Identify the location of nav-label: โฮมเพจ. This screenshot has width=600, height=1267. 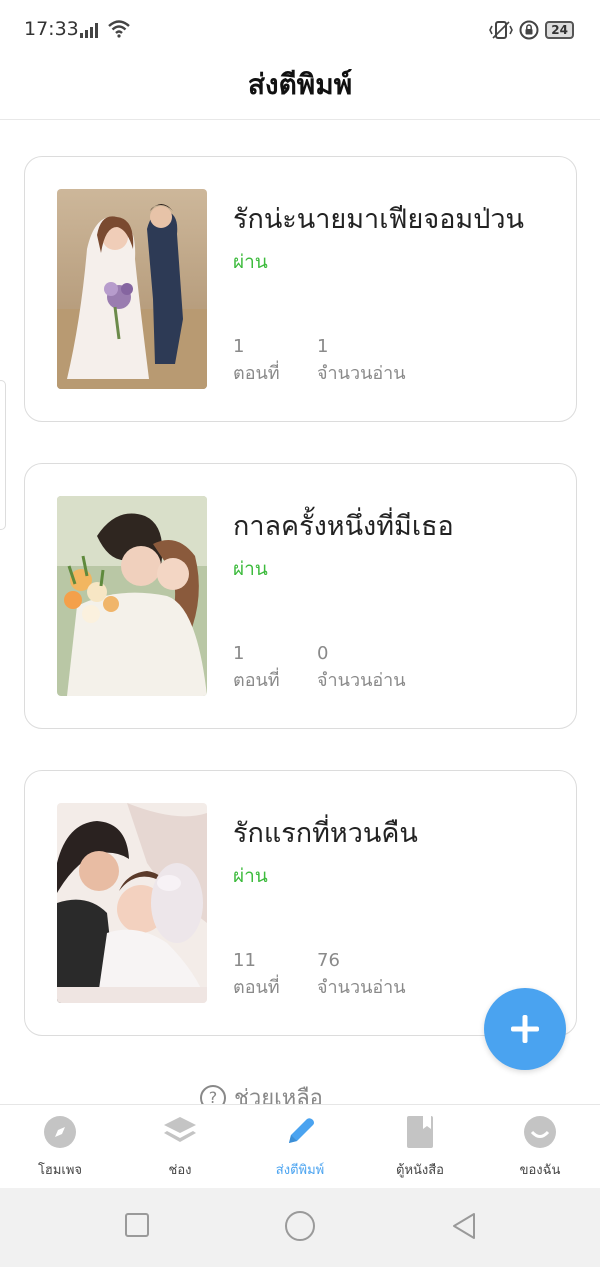
(60, 1170).